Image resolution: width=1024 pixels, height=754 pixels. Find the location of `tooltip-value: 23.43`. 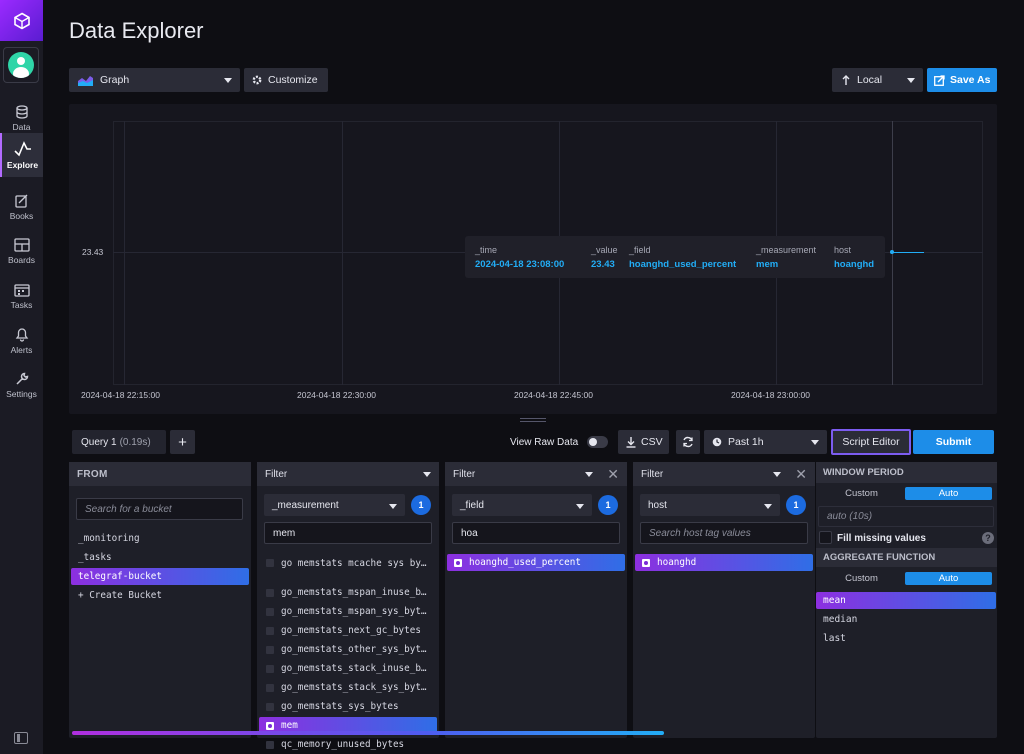

tooltip-value: 23.43 is located at coordinates (603, 264).